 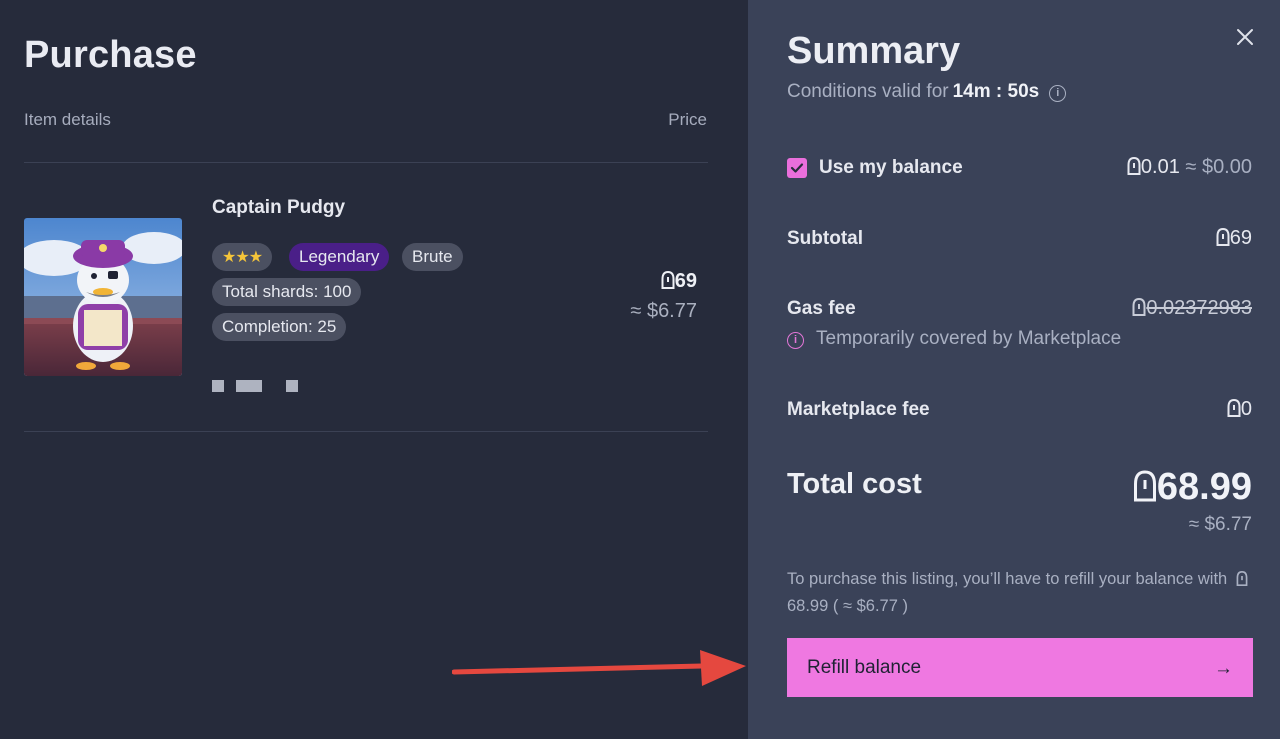 I want to click on summary-title: Summary, so click(x=874, y=51).